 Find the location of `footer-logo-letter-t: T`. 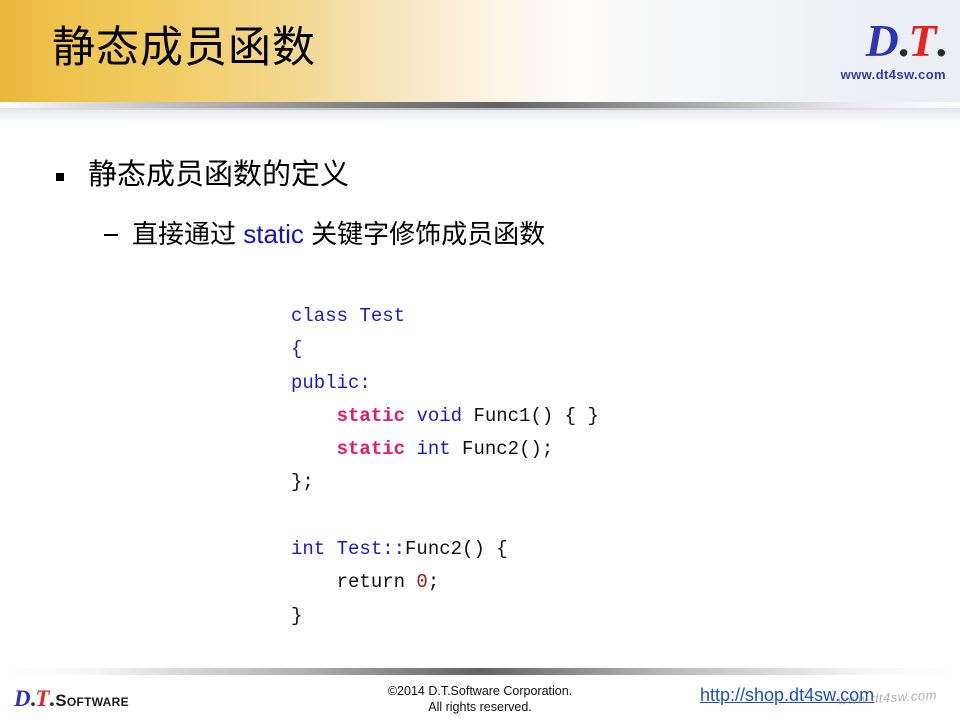

footer-logo-letter-t: T is located at coordinates (42, 698).